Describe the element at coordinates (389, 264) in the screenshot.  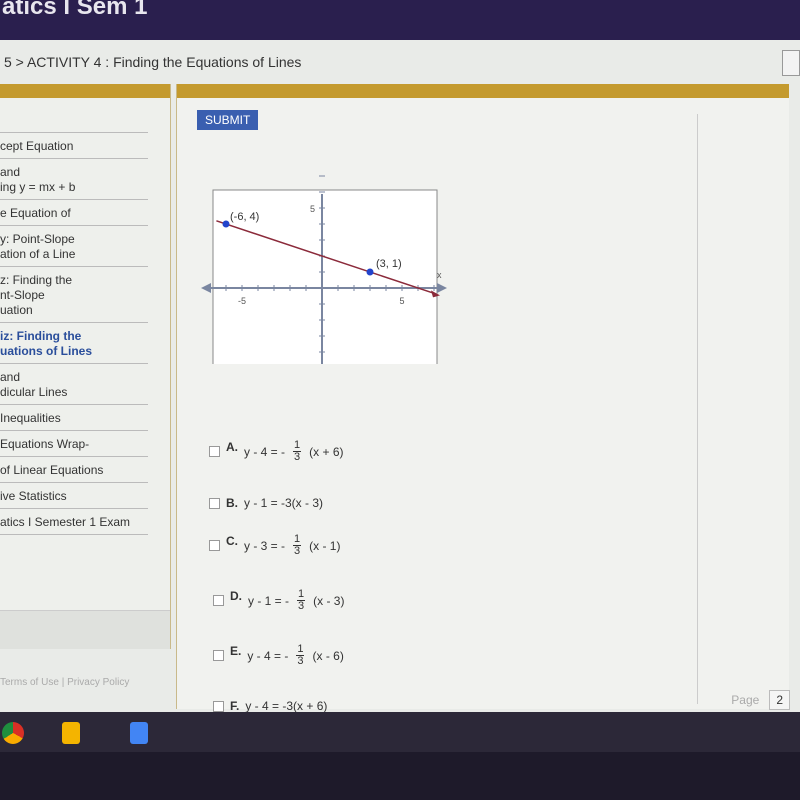
I see `point-label: (3, 1)` at that location.